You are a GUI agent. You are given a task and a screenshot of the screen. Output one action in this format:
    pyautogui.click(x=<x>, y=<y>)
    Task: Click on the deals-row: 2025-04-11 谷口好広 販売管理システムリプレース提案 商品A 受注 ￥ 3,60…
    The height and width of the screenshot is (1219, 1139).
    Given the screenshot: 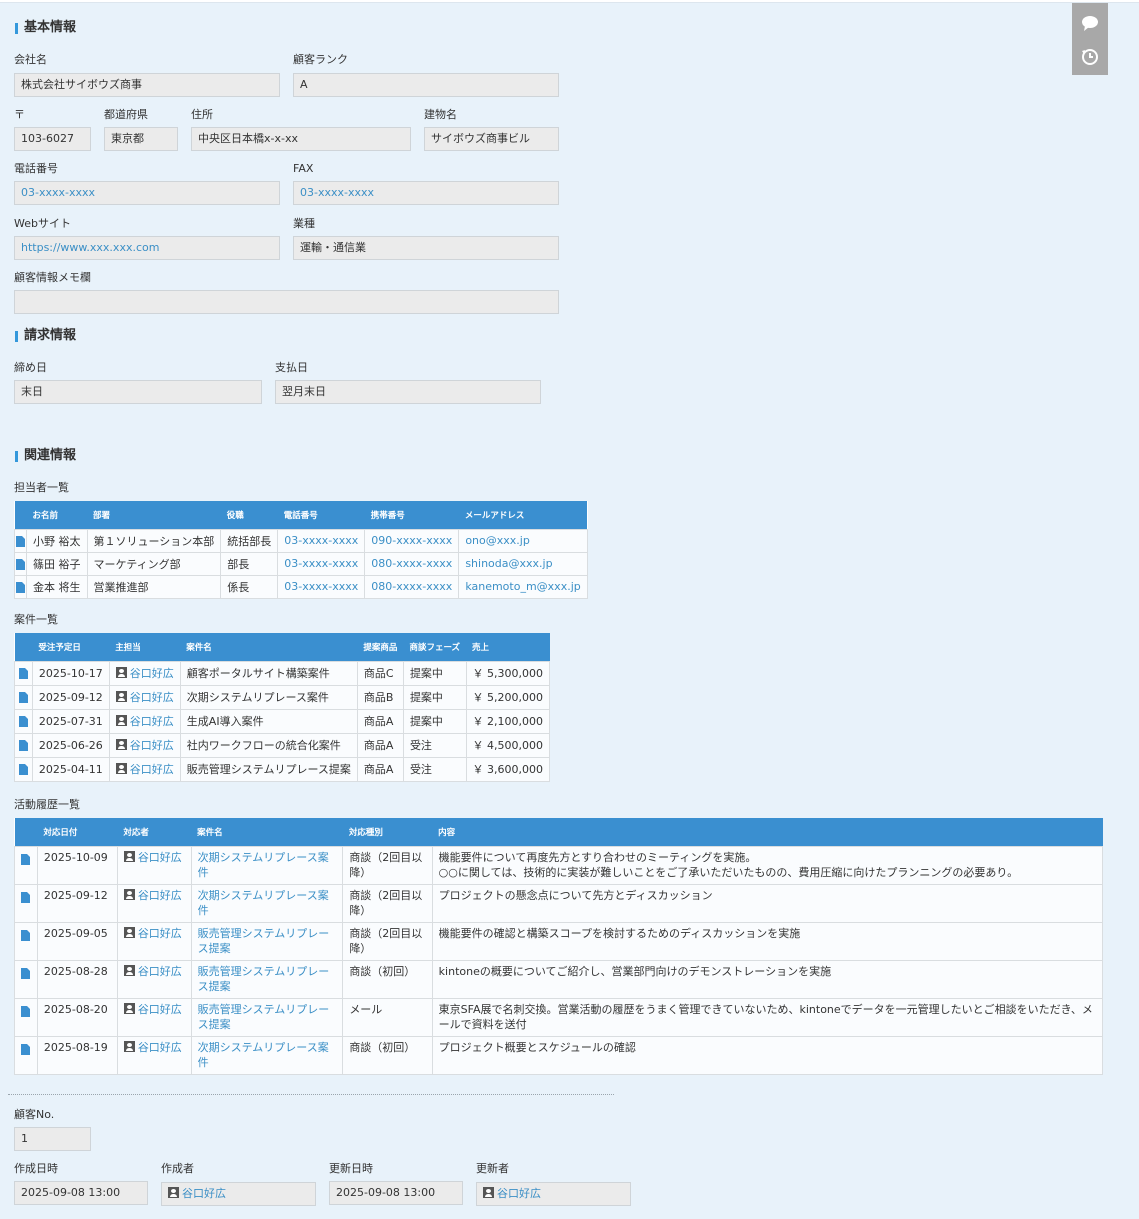 What is the action you would take?
    pyautogui.click(x=282, y=769)
    